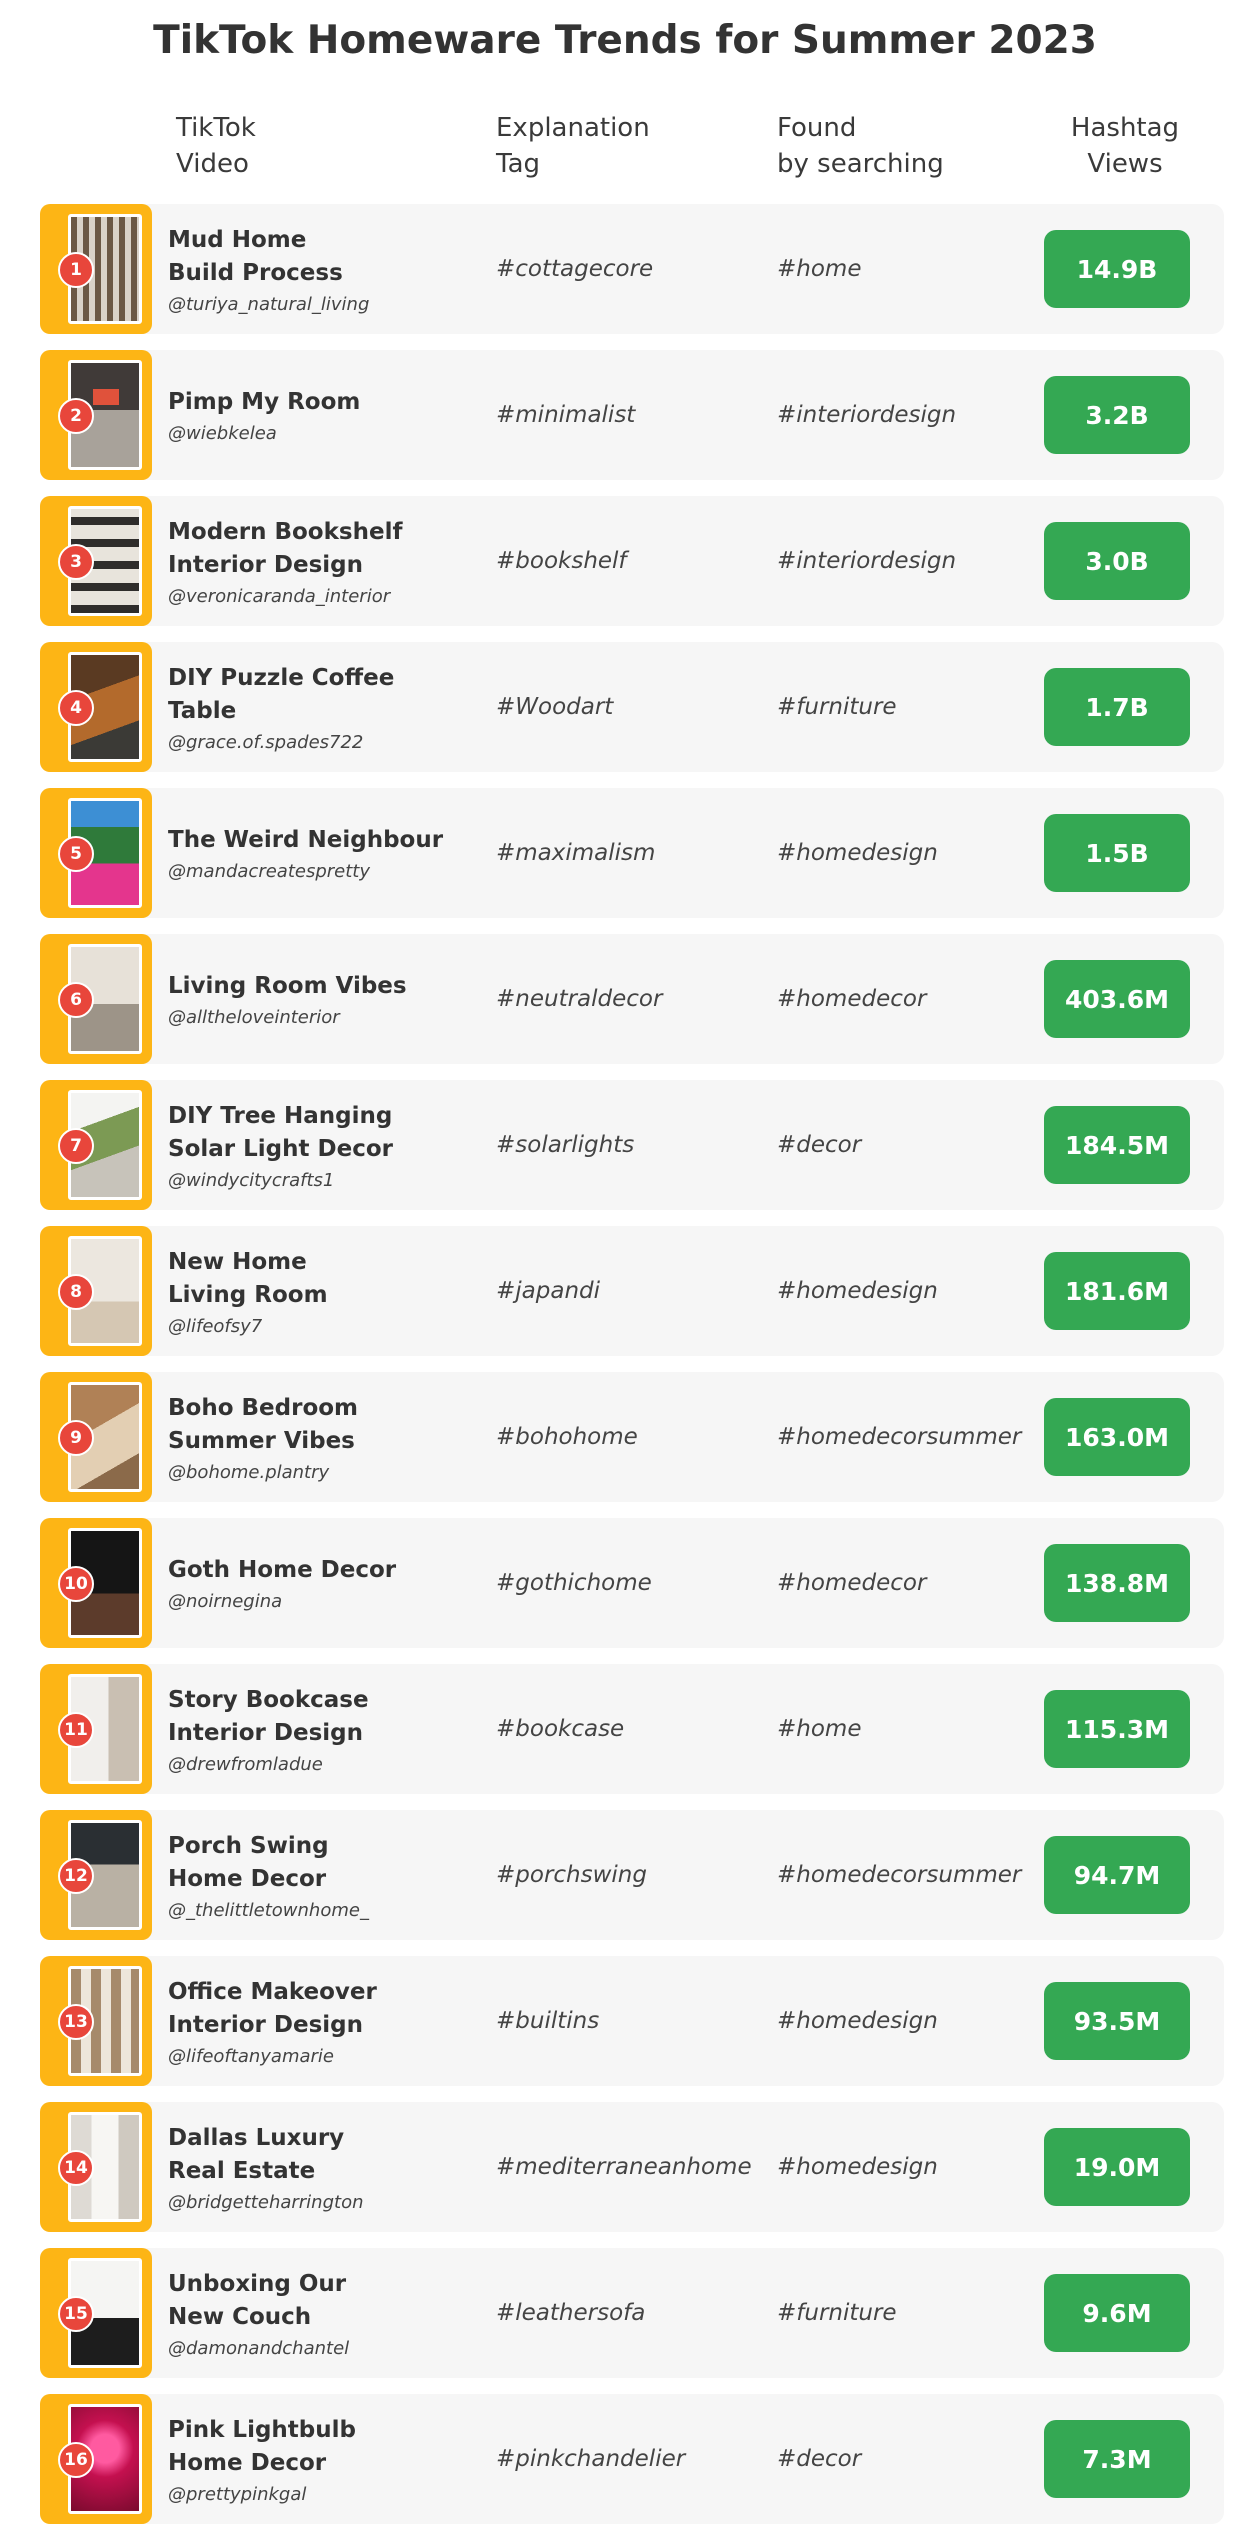  I want to click on rank-badge: 16, so click(76, 2460).